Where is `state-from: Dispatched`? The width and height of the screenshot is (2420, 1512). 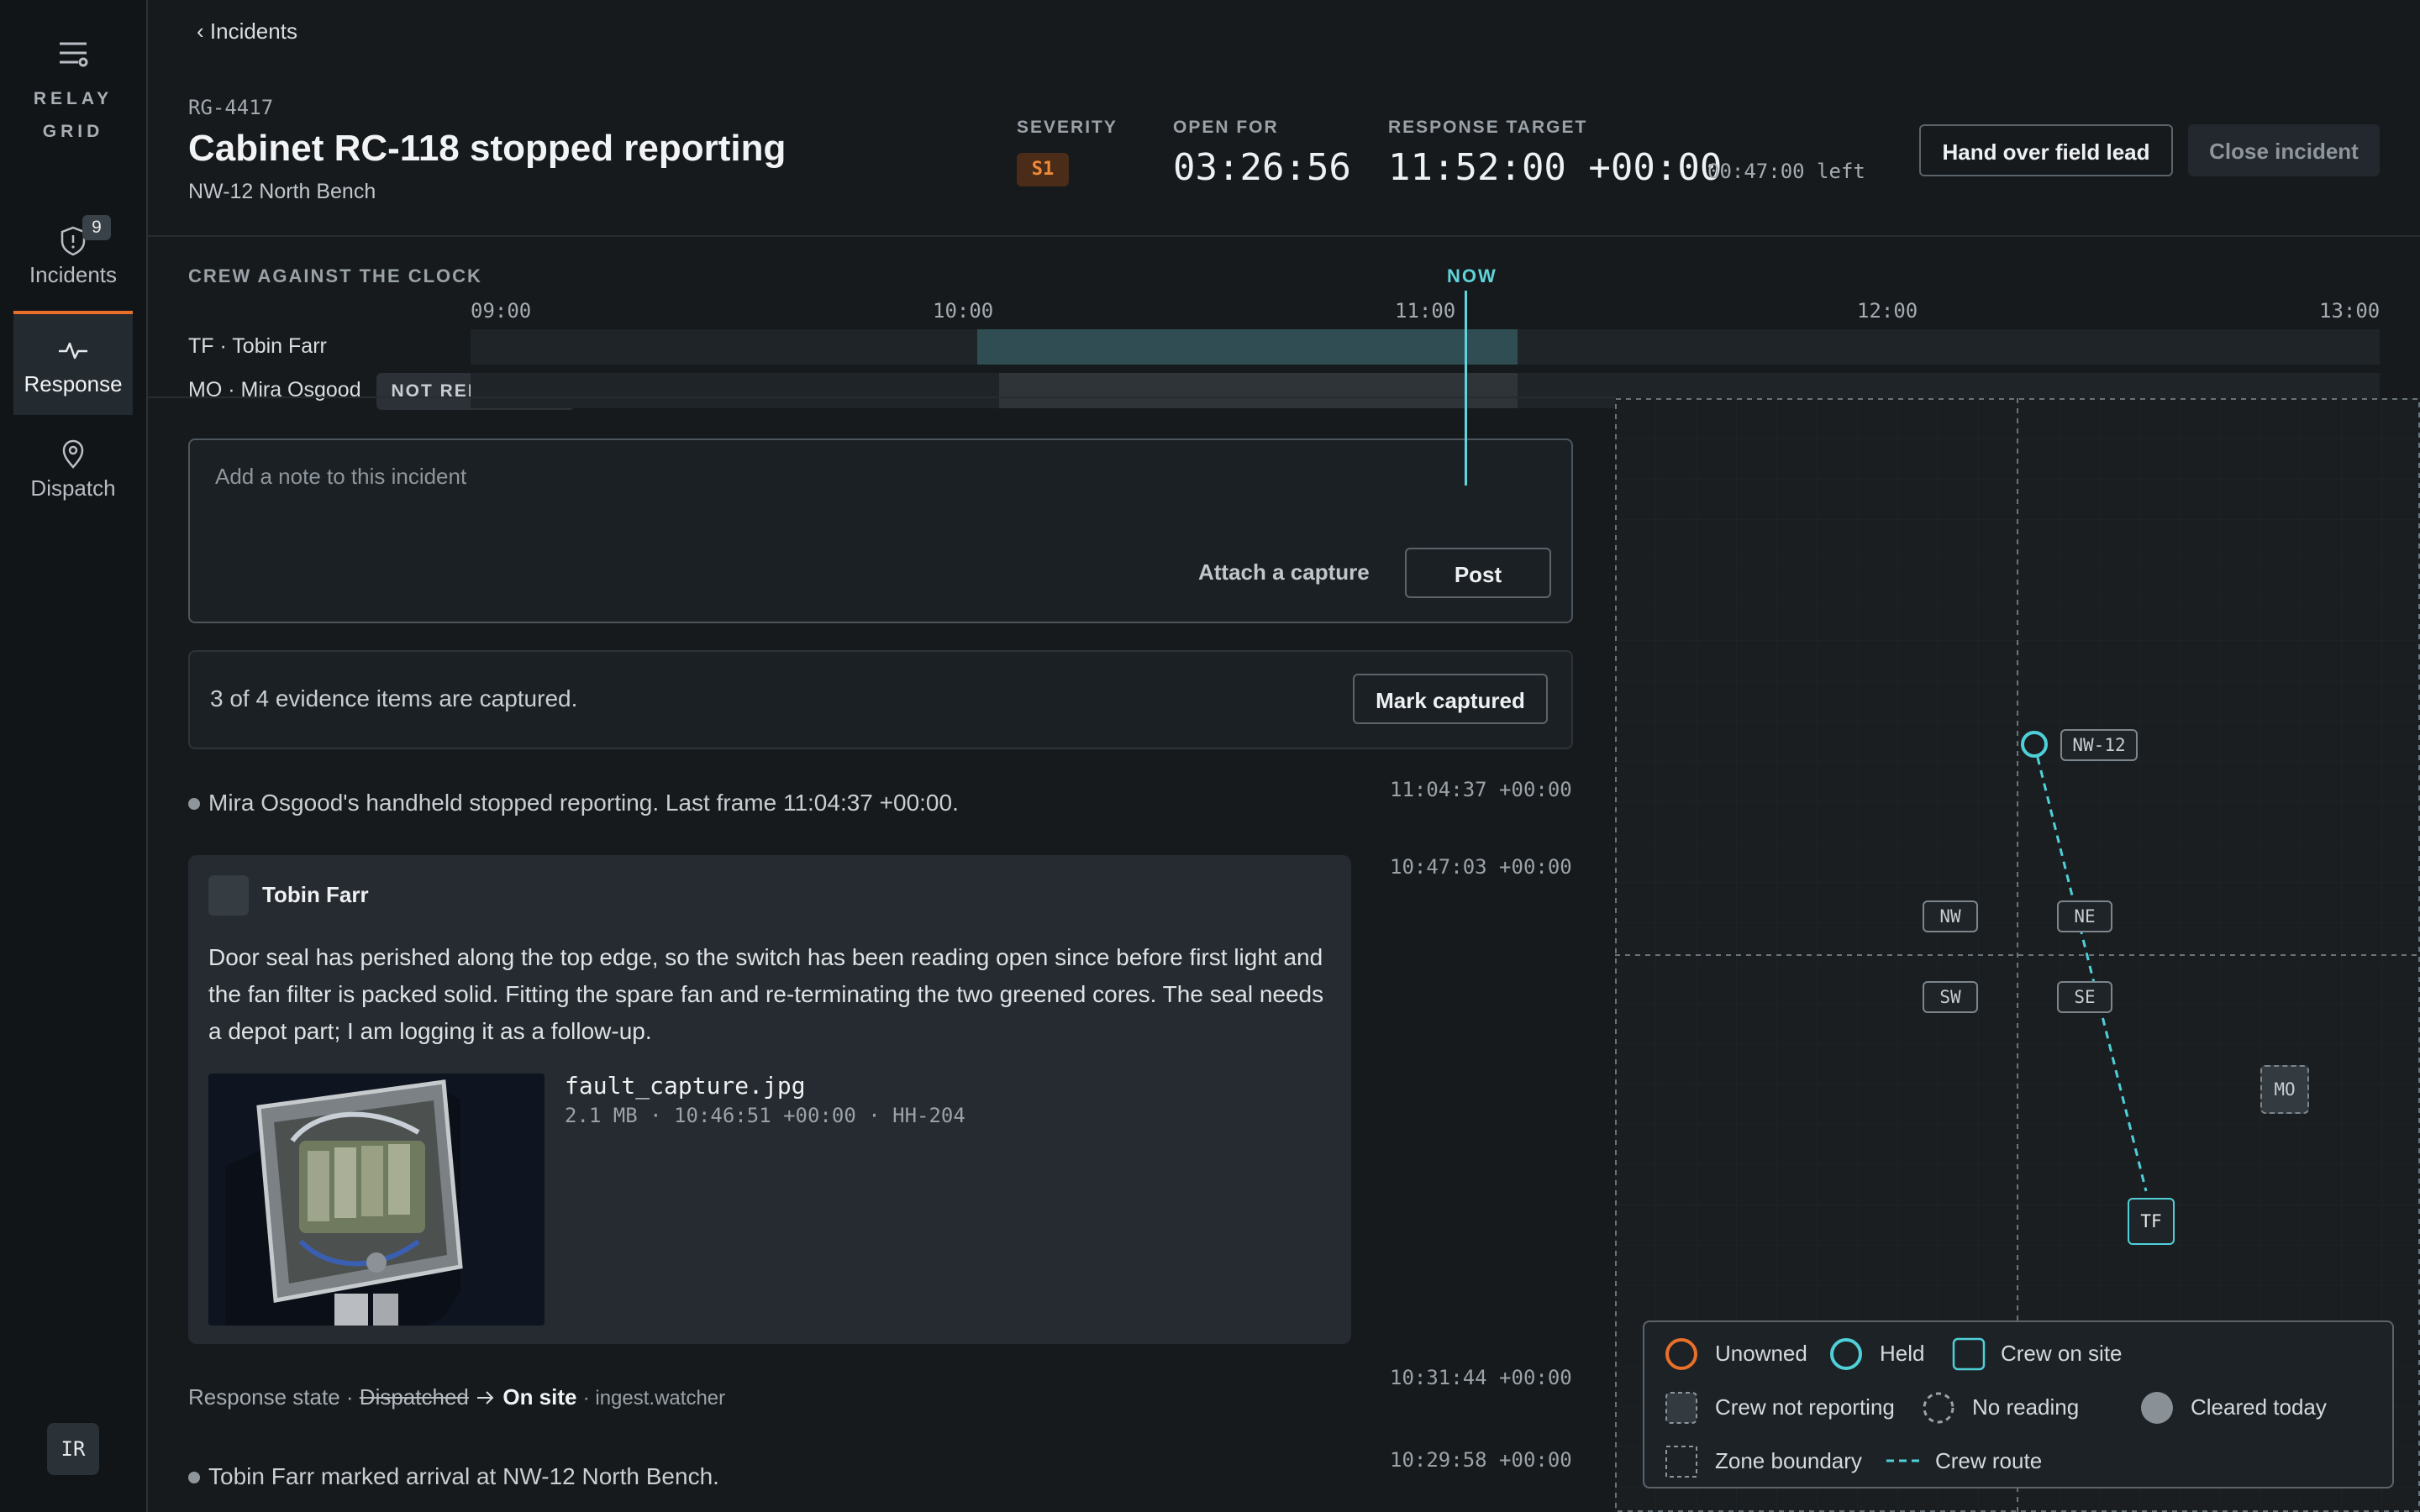 state-from: Dispatched is located at coordinates (414, 1397).